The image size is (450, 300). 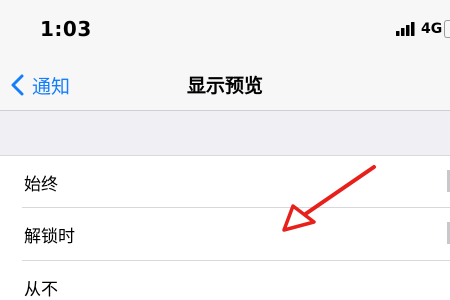 What do you see at coordinates (405, 29) in the screenshot?
I see `signal-bars-icon` at bounding box center [405, 29].